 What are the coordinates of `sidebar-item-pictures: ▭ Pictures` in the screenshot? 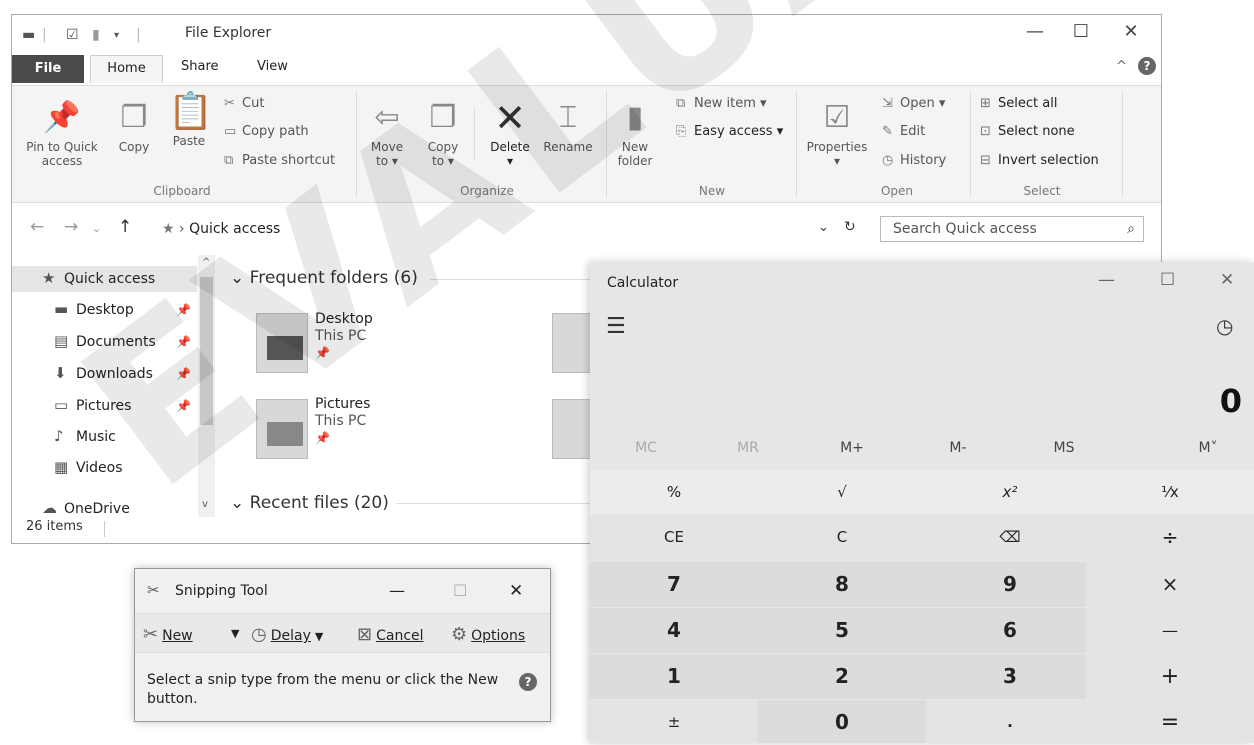 It's located at (92, 405).